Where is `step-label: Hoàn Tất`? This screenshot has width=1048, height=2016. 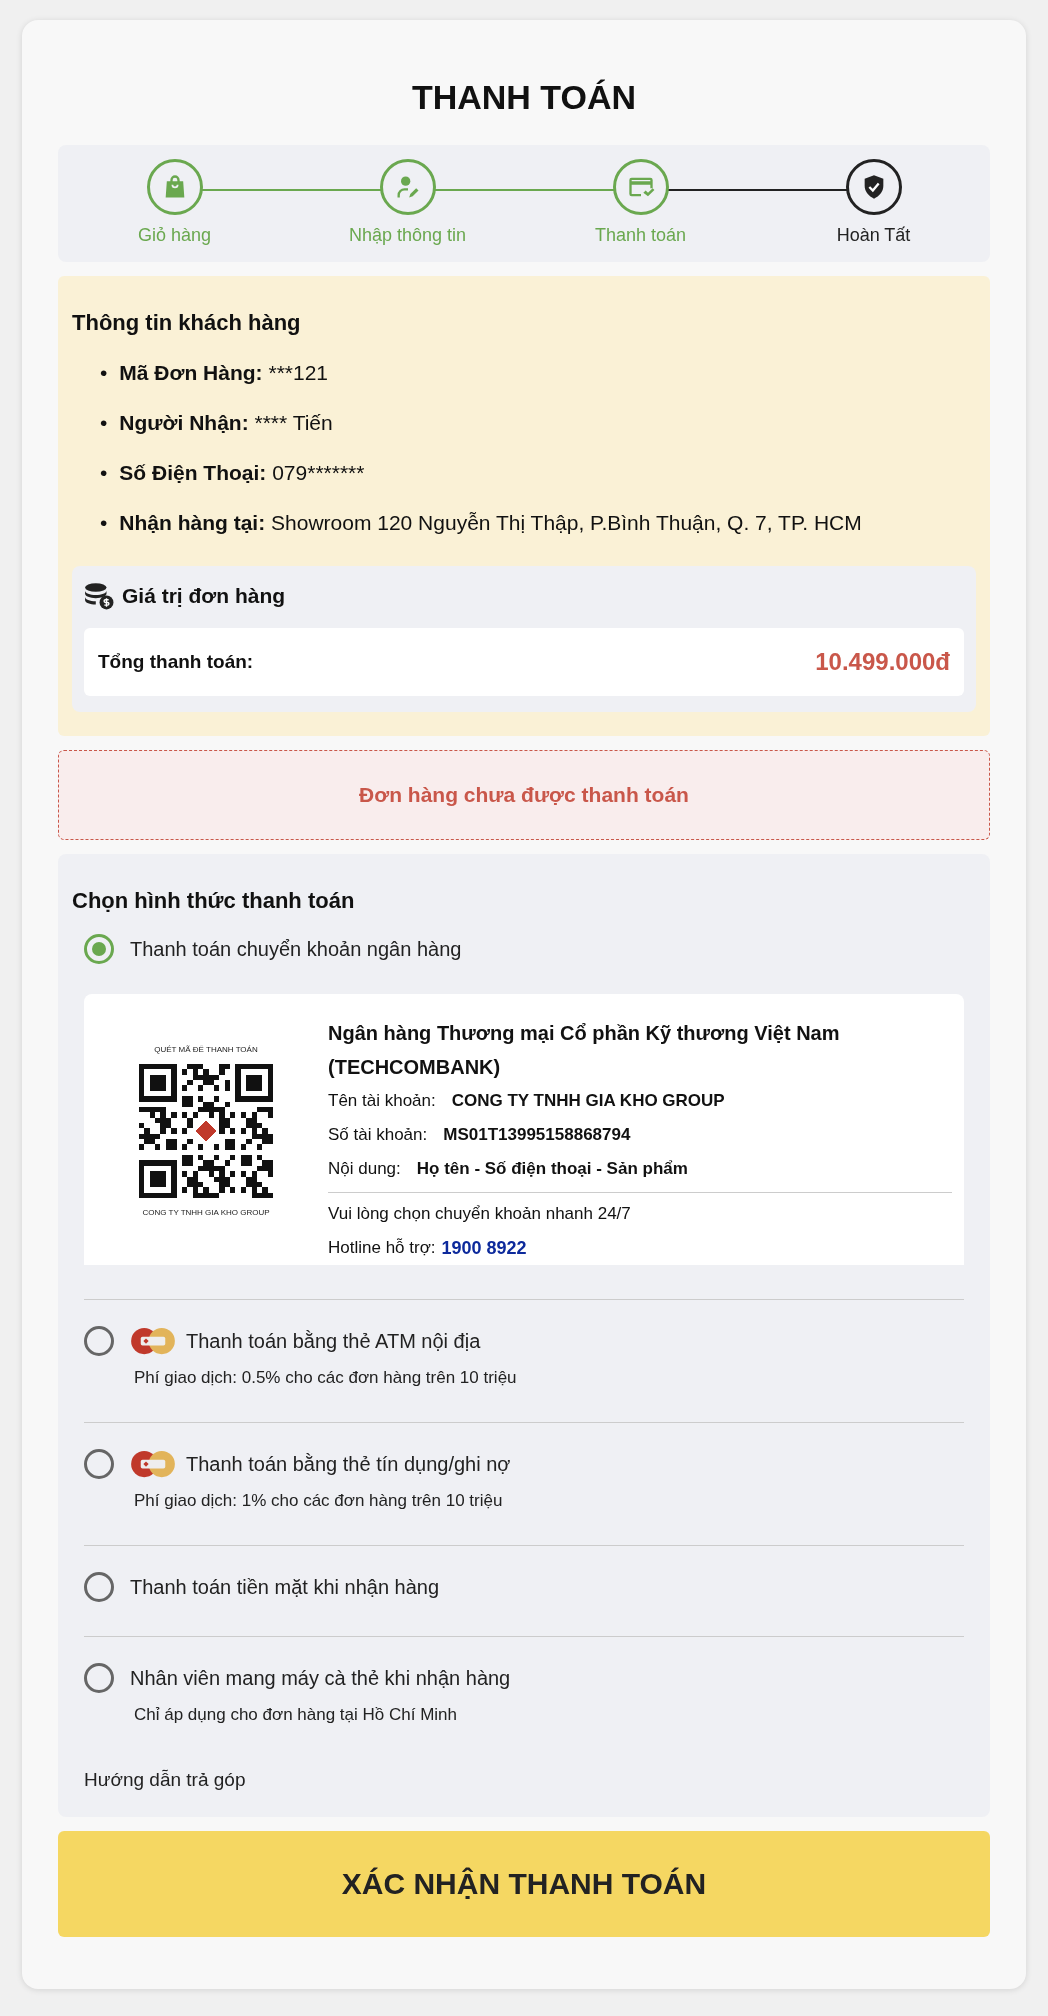
step-label: Hoàn Tất is located at coordinates (873, 235).